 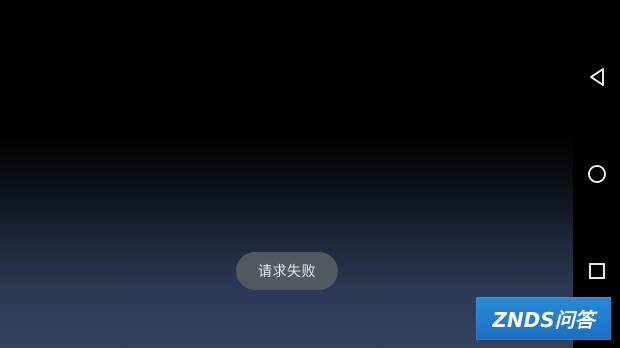 I want to click on znds-watermark-logo: ZNDS问答, so click(x=543, y=318).